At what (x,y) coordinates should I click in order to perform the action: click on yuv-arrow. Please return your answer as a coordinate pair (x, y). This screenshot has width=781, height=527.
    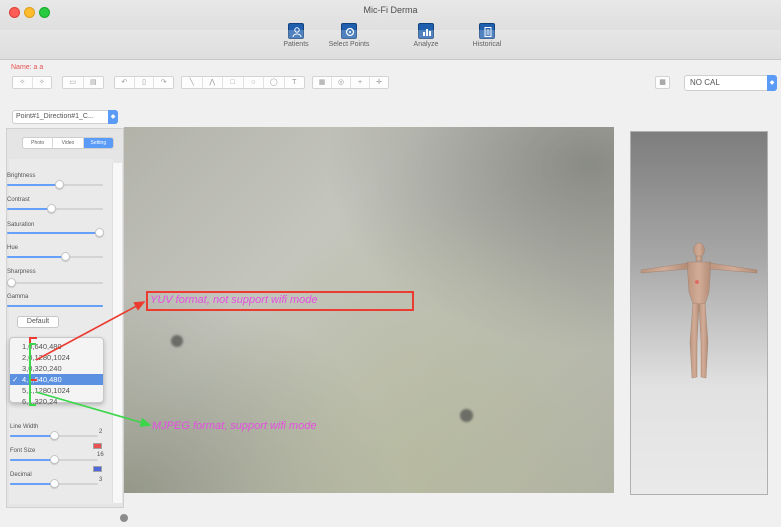
    Looking at the image, I should click on (90, 331).